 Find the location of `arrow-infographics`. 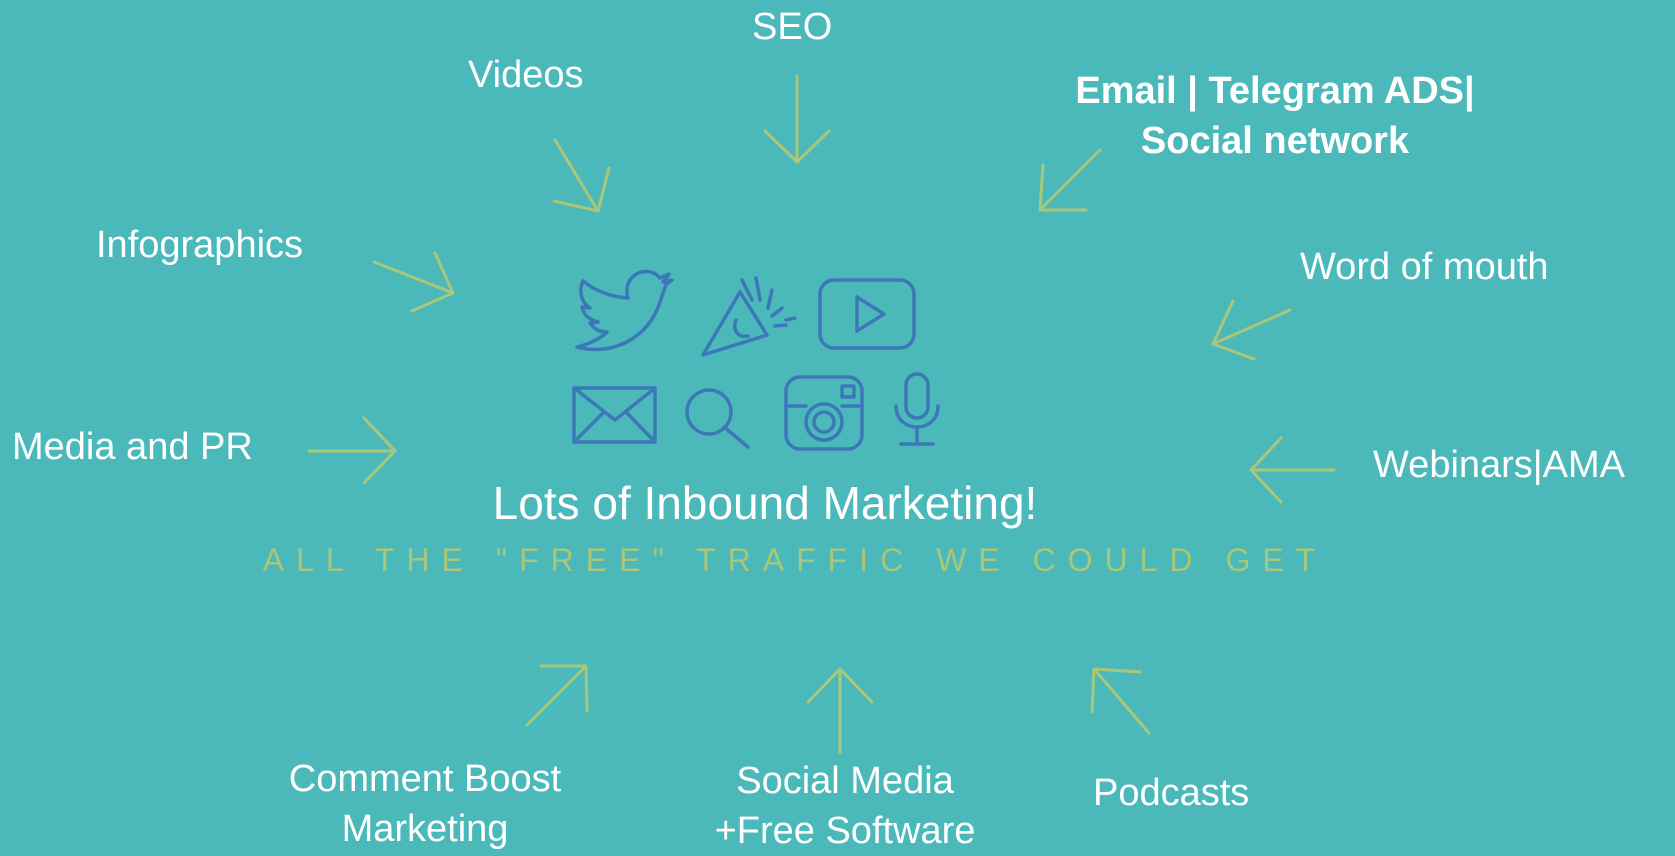

arrow-infographics is located at coordinates (413, 282).